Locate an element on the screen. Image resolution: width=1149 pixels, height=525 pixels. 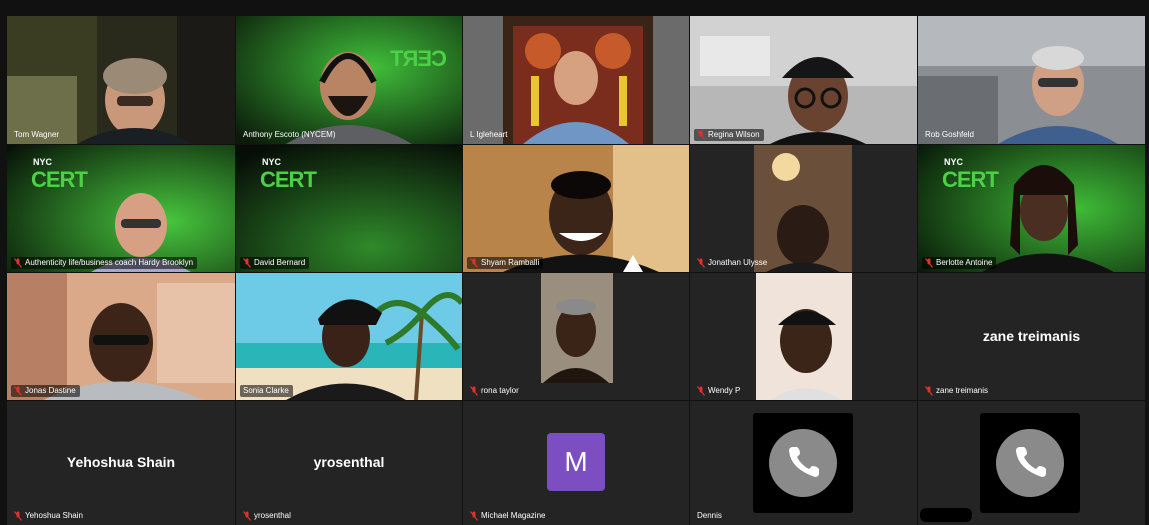
participant-tile: zane treimanis zane treimanis is located at coordinates (1031, 336).